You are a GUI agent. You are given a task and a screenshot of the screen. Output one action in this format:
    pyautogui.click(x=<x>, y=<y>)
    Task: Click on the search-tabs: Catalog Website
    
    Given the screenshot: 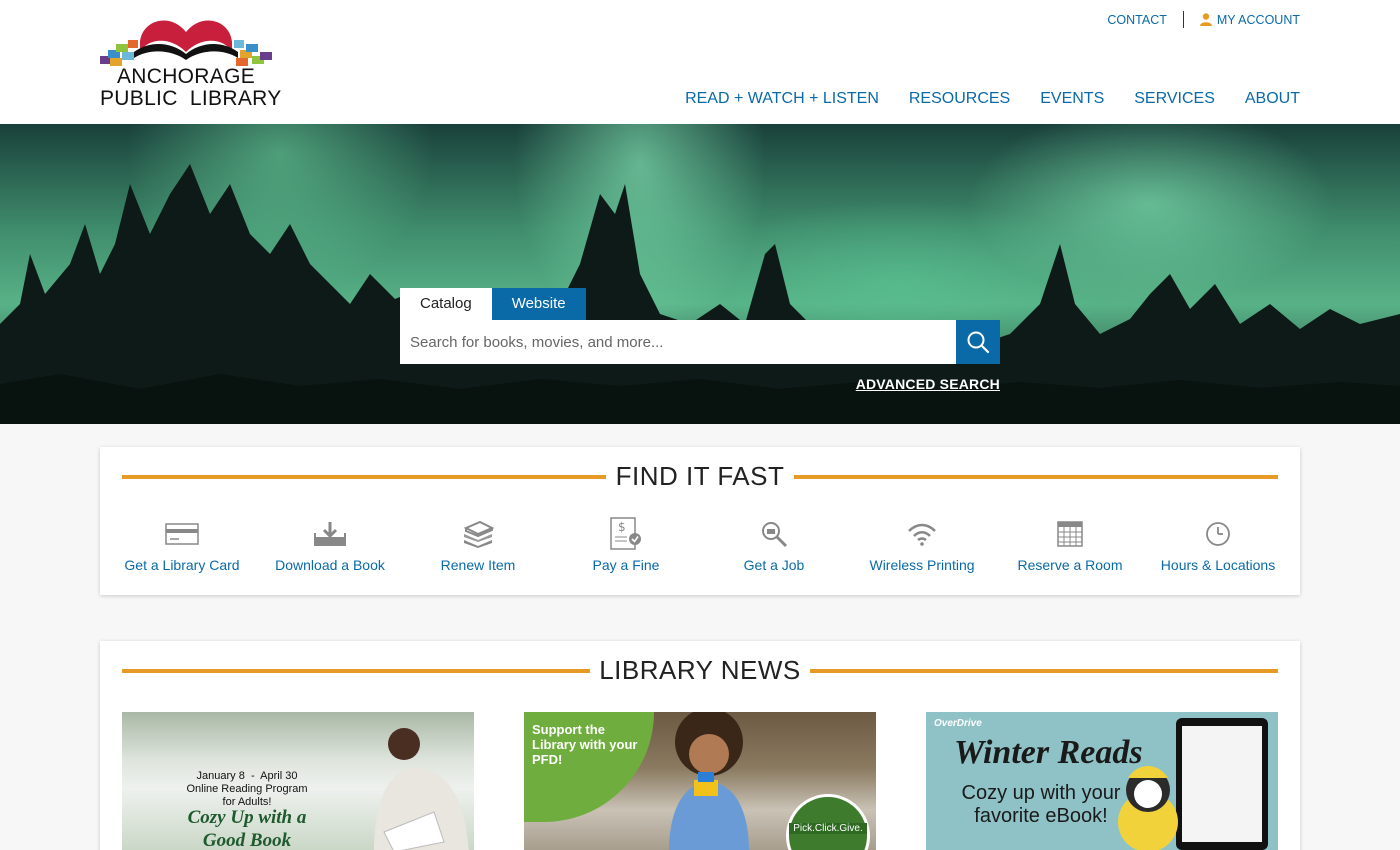 What is the action you would take?
    pyautogui.click(x=700, y=304)
    